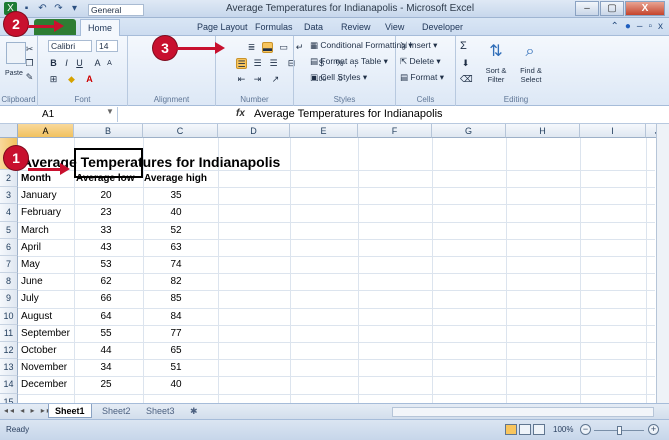 The width and height of the screenshot is (669, 440). I want to click on row-header-5: 5, so click(9, 230).